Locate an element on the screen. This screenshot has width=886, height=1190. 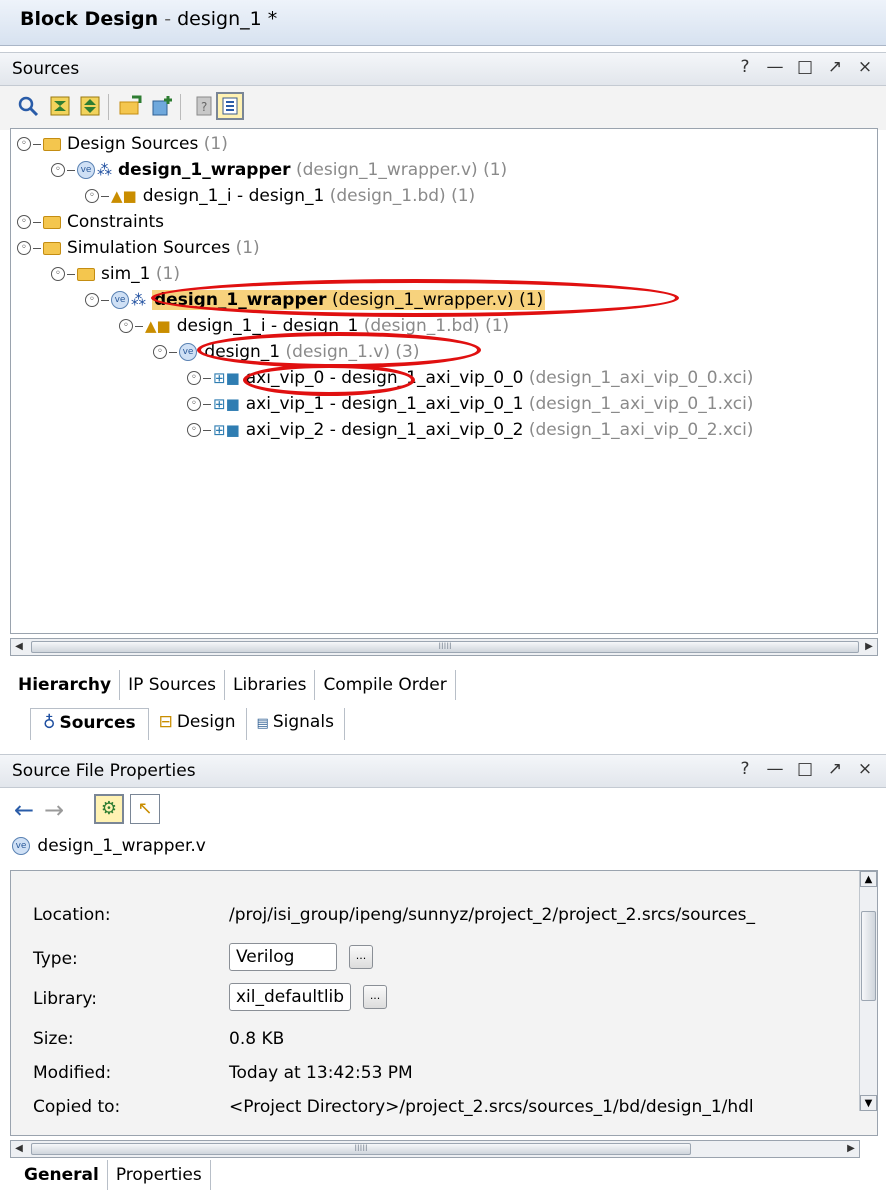
file-name-label: design_1_wrapper.v is located at coordinates (121, 846).